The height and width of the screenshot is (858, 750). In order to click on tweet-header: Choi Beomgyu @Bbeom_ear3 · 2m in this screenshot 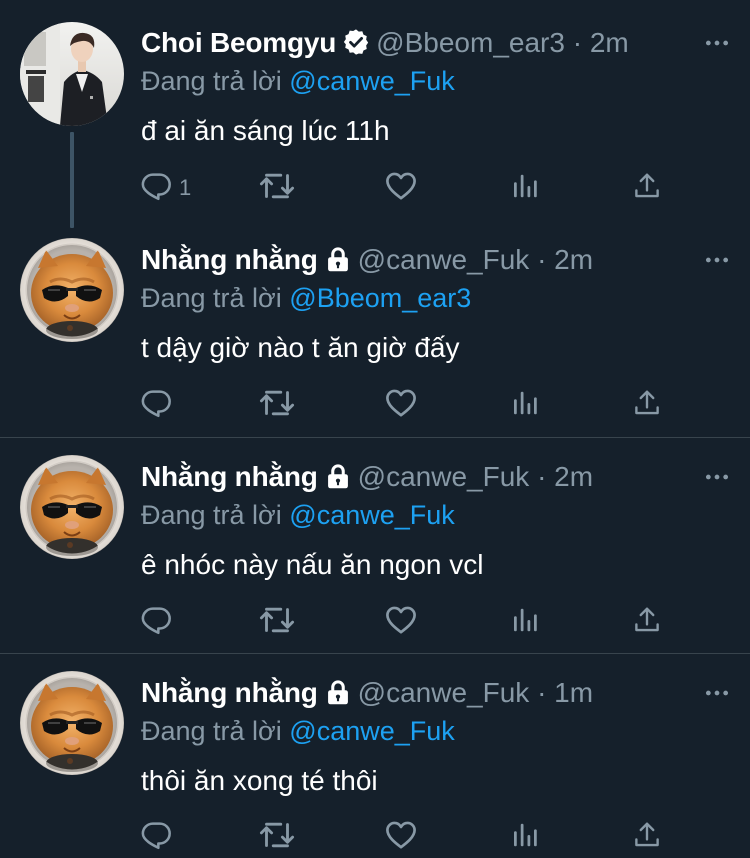, I will do `click(435, 43)`.